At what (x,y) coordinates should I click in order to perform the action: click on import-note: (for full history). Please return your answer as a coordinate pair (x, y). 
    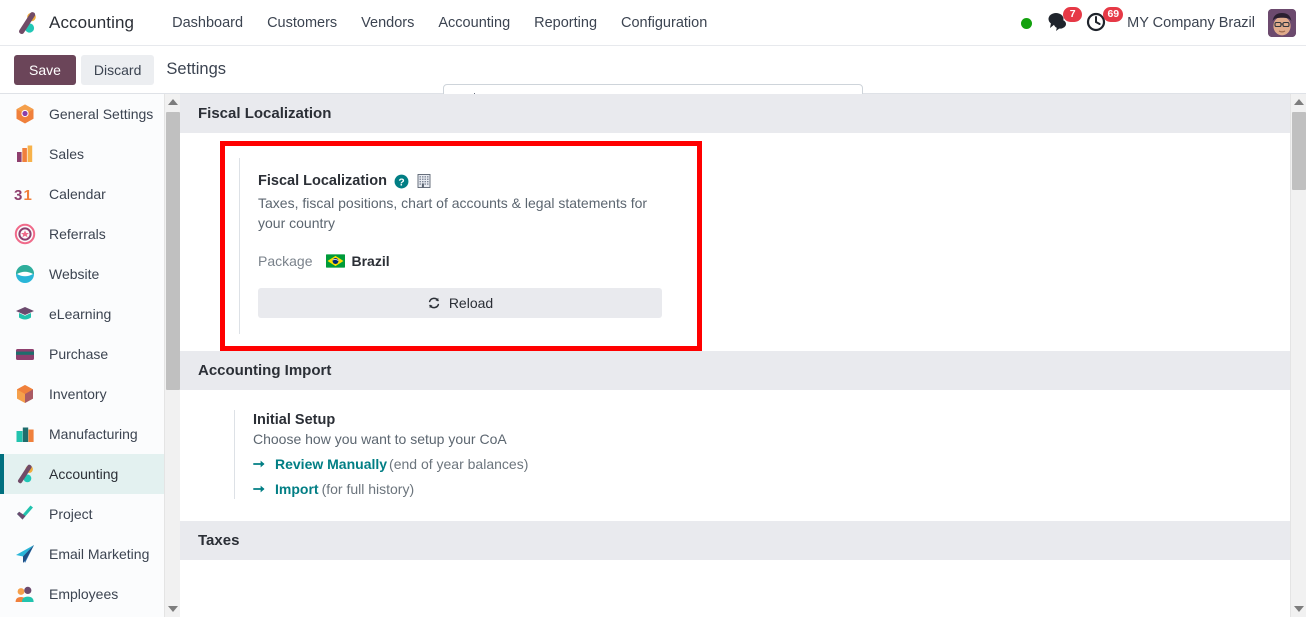
    Looking at the image, I should click on (368, 488).